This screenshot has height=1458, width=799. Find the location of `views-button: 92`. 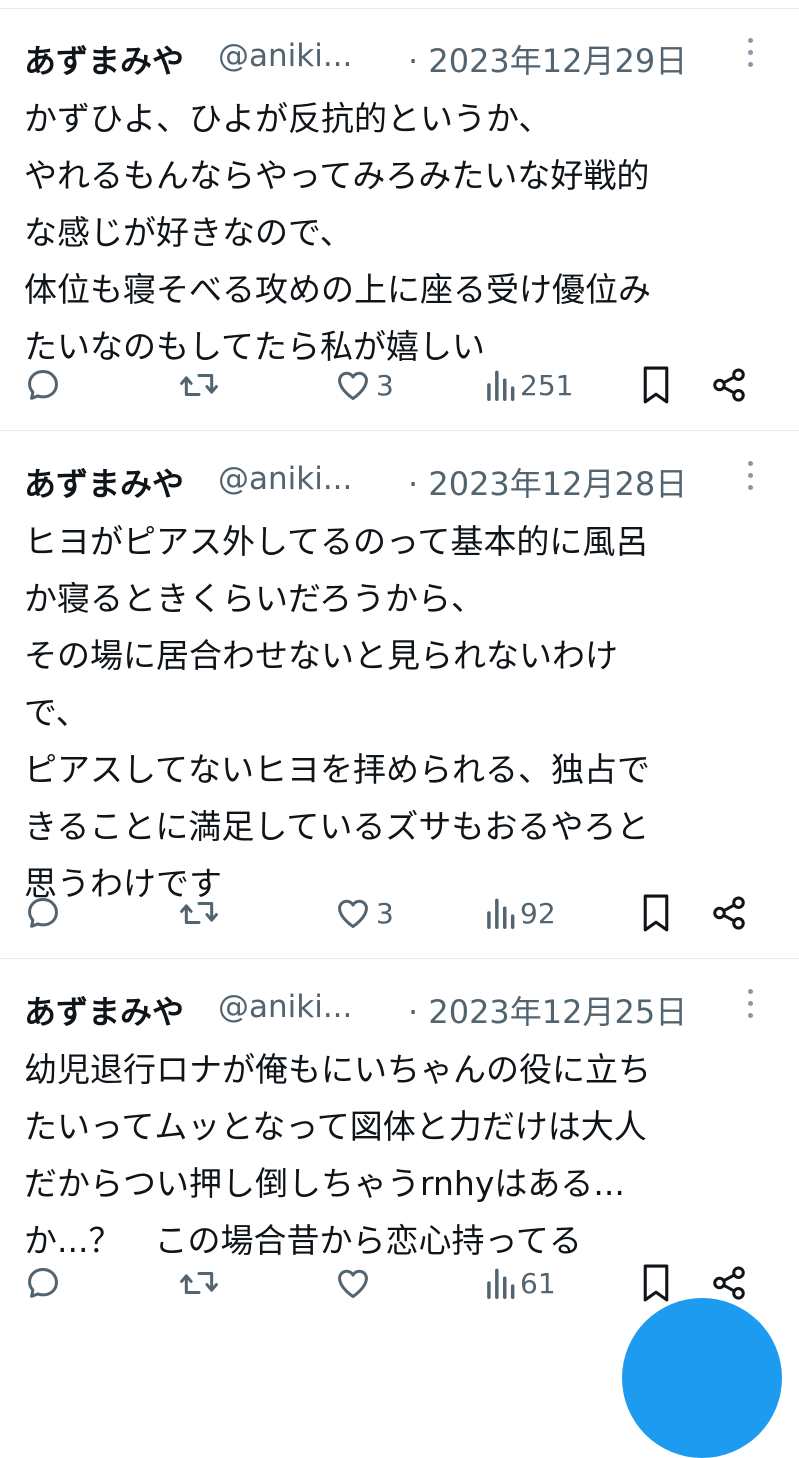

views-button: 92 is located at coordinates (520, 913).